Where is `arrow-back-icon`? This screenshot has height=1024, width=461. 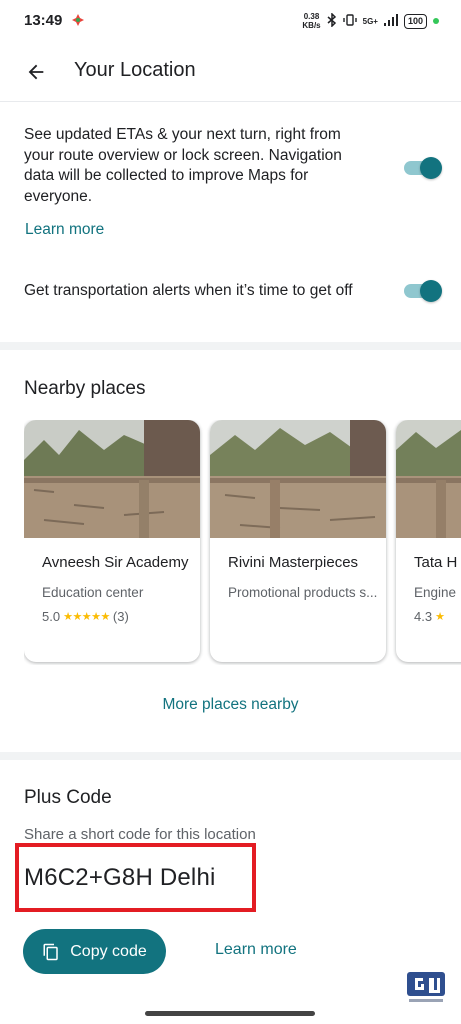
arrow-back-icon is located at coordinates (36, 72).